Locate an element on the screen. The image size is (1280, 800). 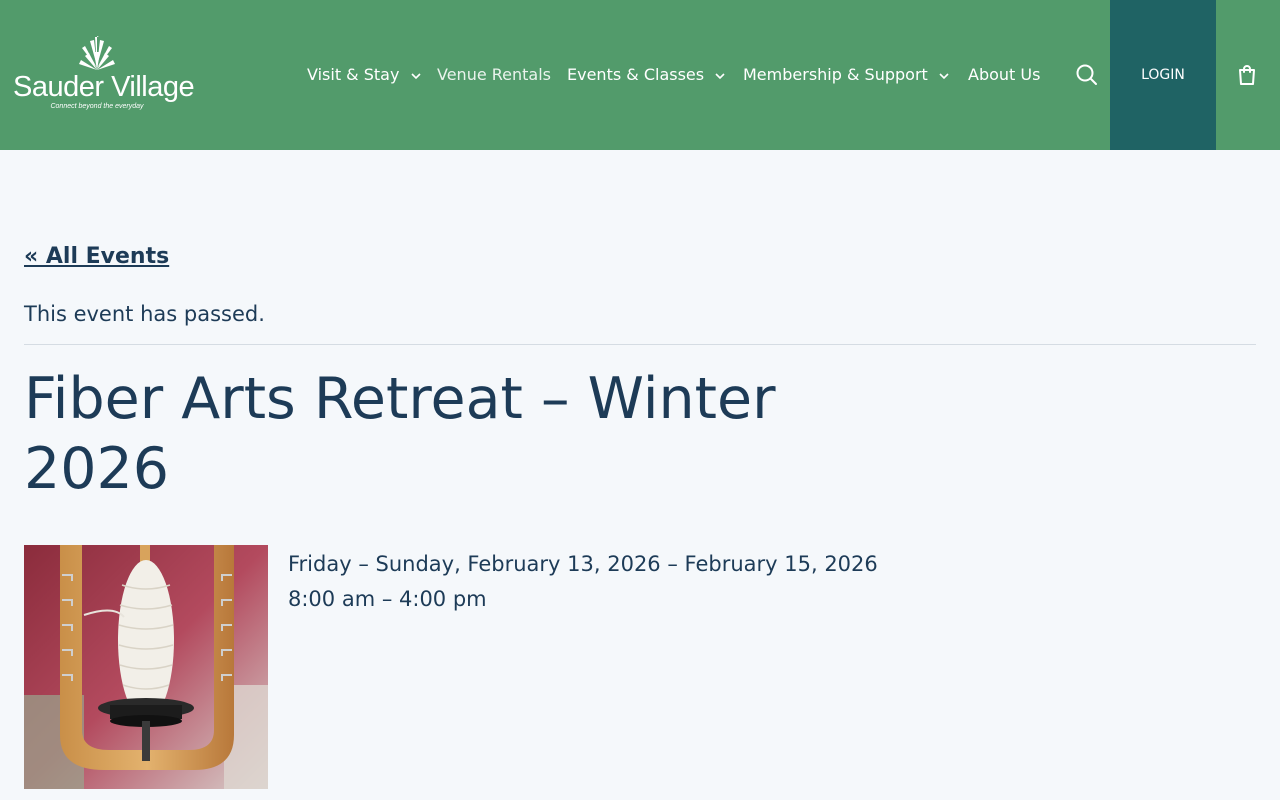
search-button is located at coordinates (1087, 75).